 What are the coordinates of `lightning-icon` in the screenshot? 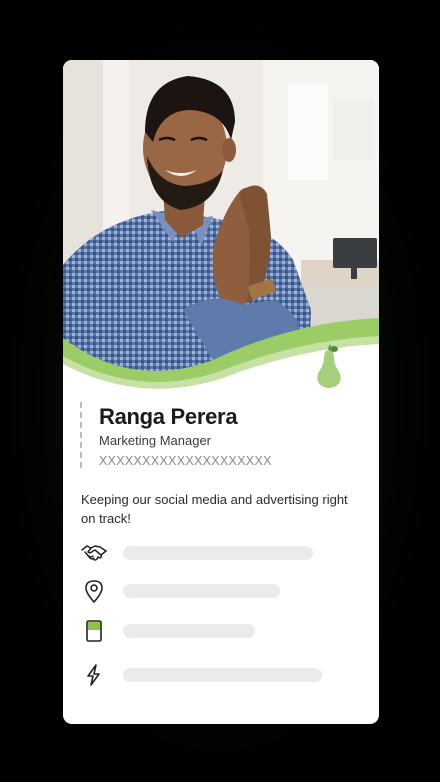 It's located at (94, 675).